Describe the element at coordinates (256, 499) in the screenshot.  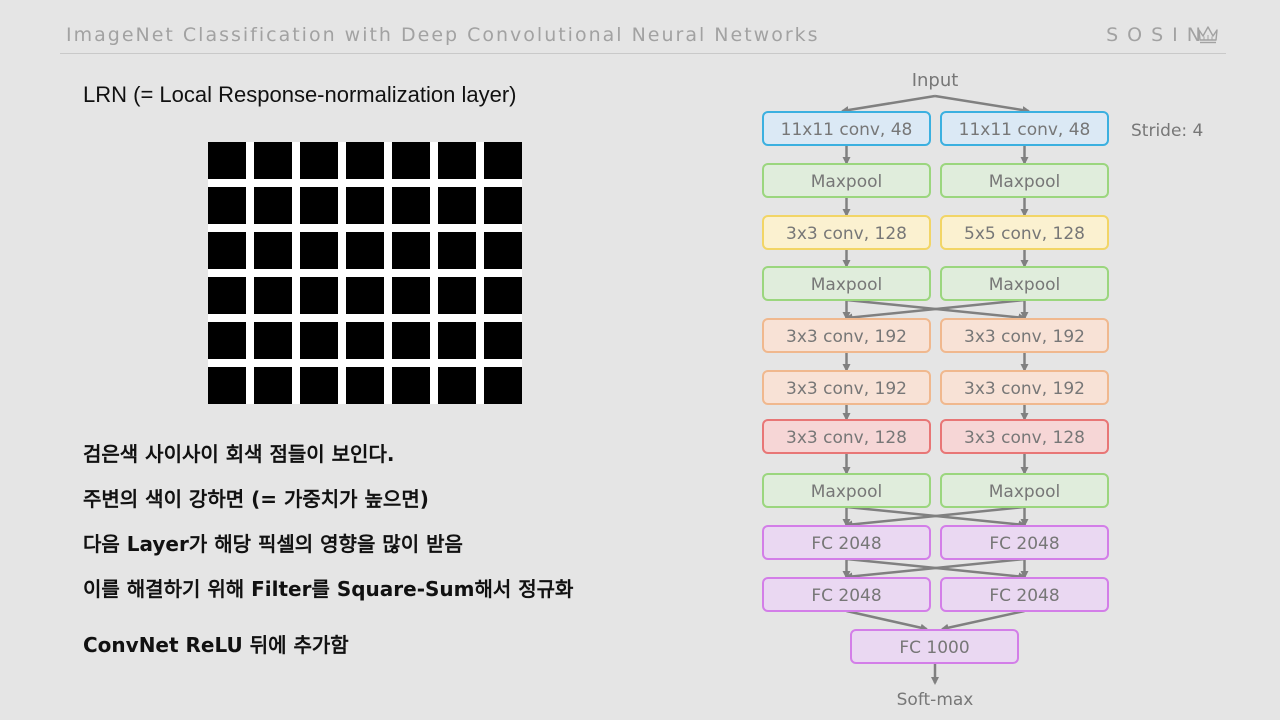
I see `note-line: 주변의 색이 강하면 (= 가중치가 높으면)` at that location.